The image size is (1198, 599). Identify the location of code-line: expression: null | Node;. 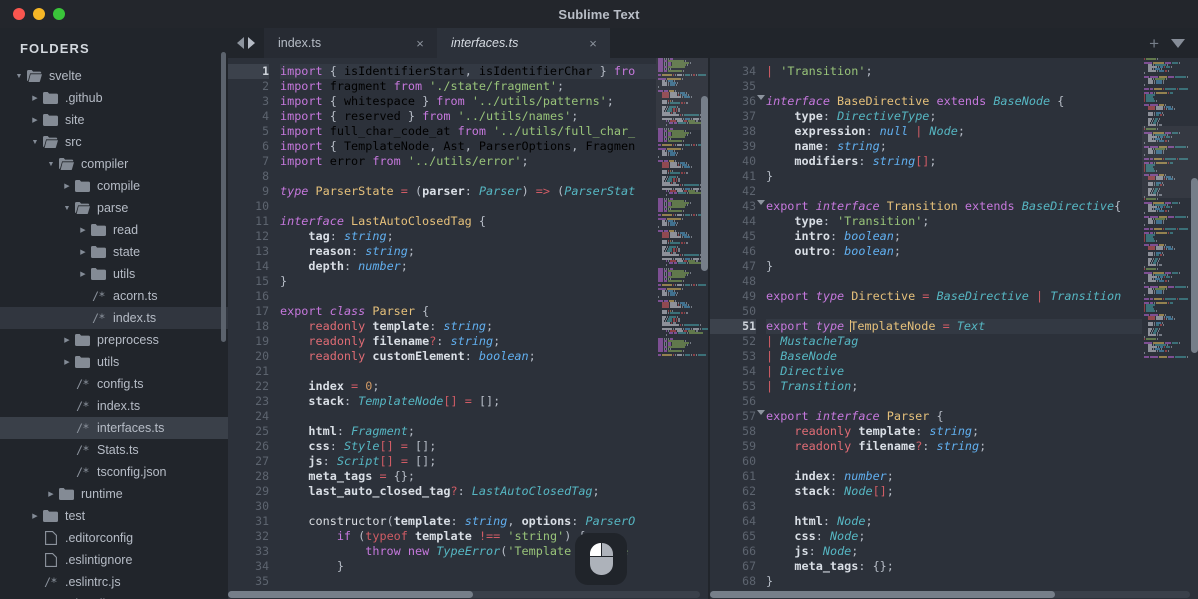
(954, 131).